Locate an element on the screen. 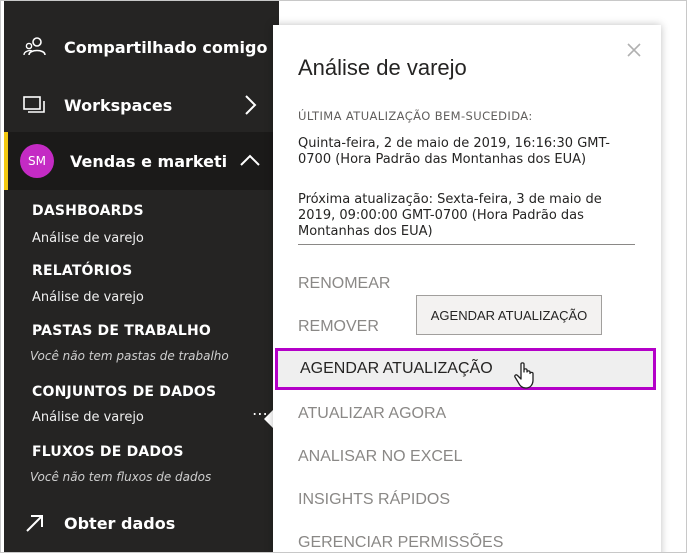 This screenshot has width=687, height=553. tooltip: AGENDAR ATUALIZAÇÃO is located at coordinates (509, 315).